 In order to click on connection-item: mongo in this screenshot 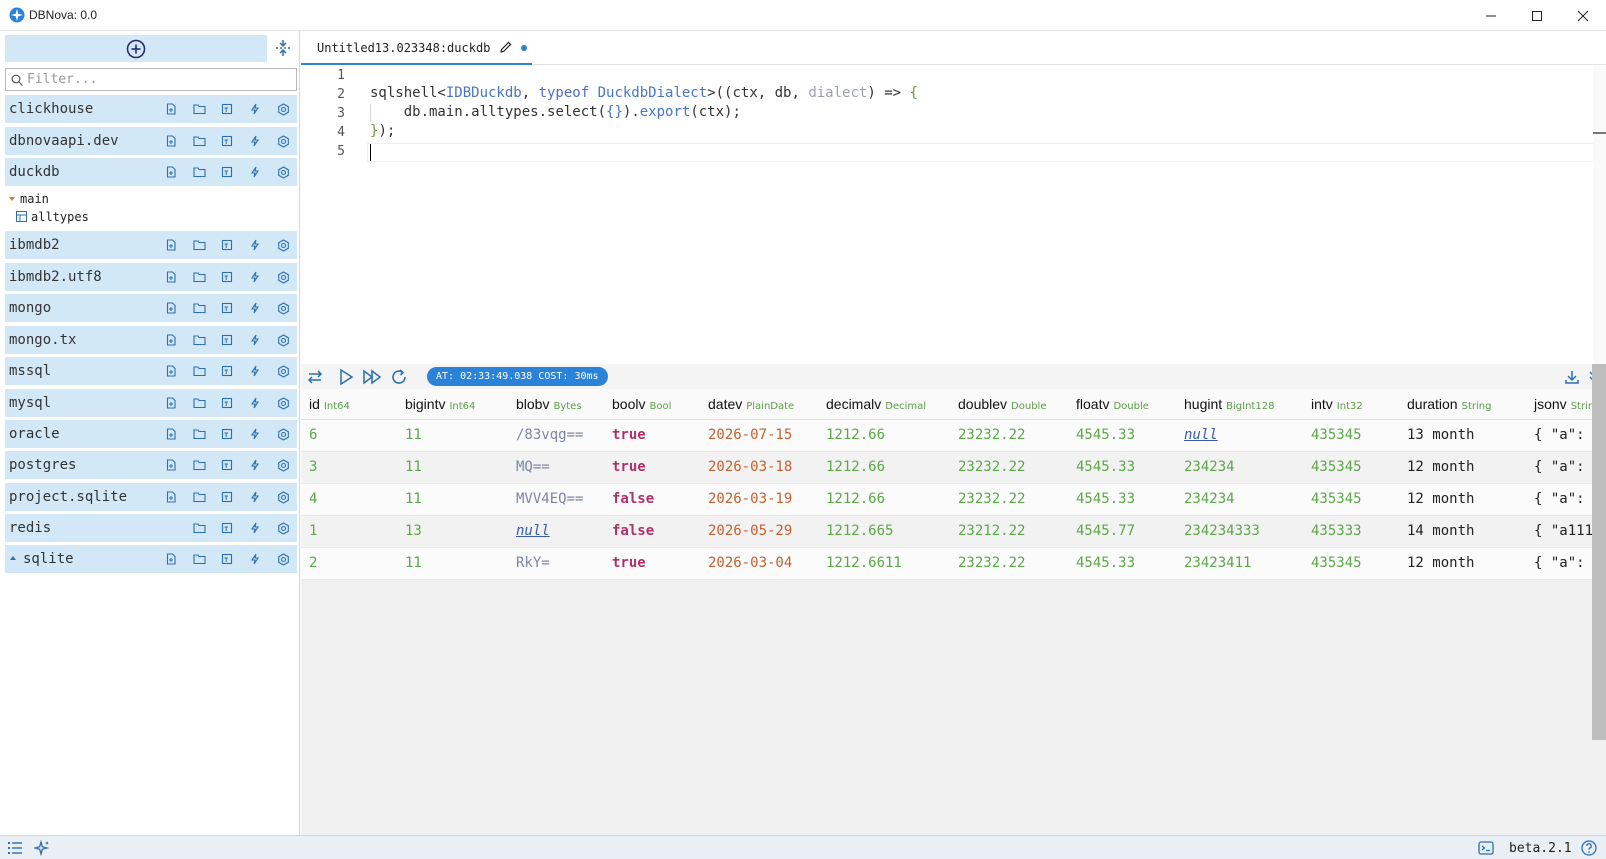, I will do `click(151, 308)`.